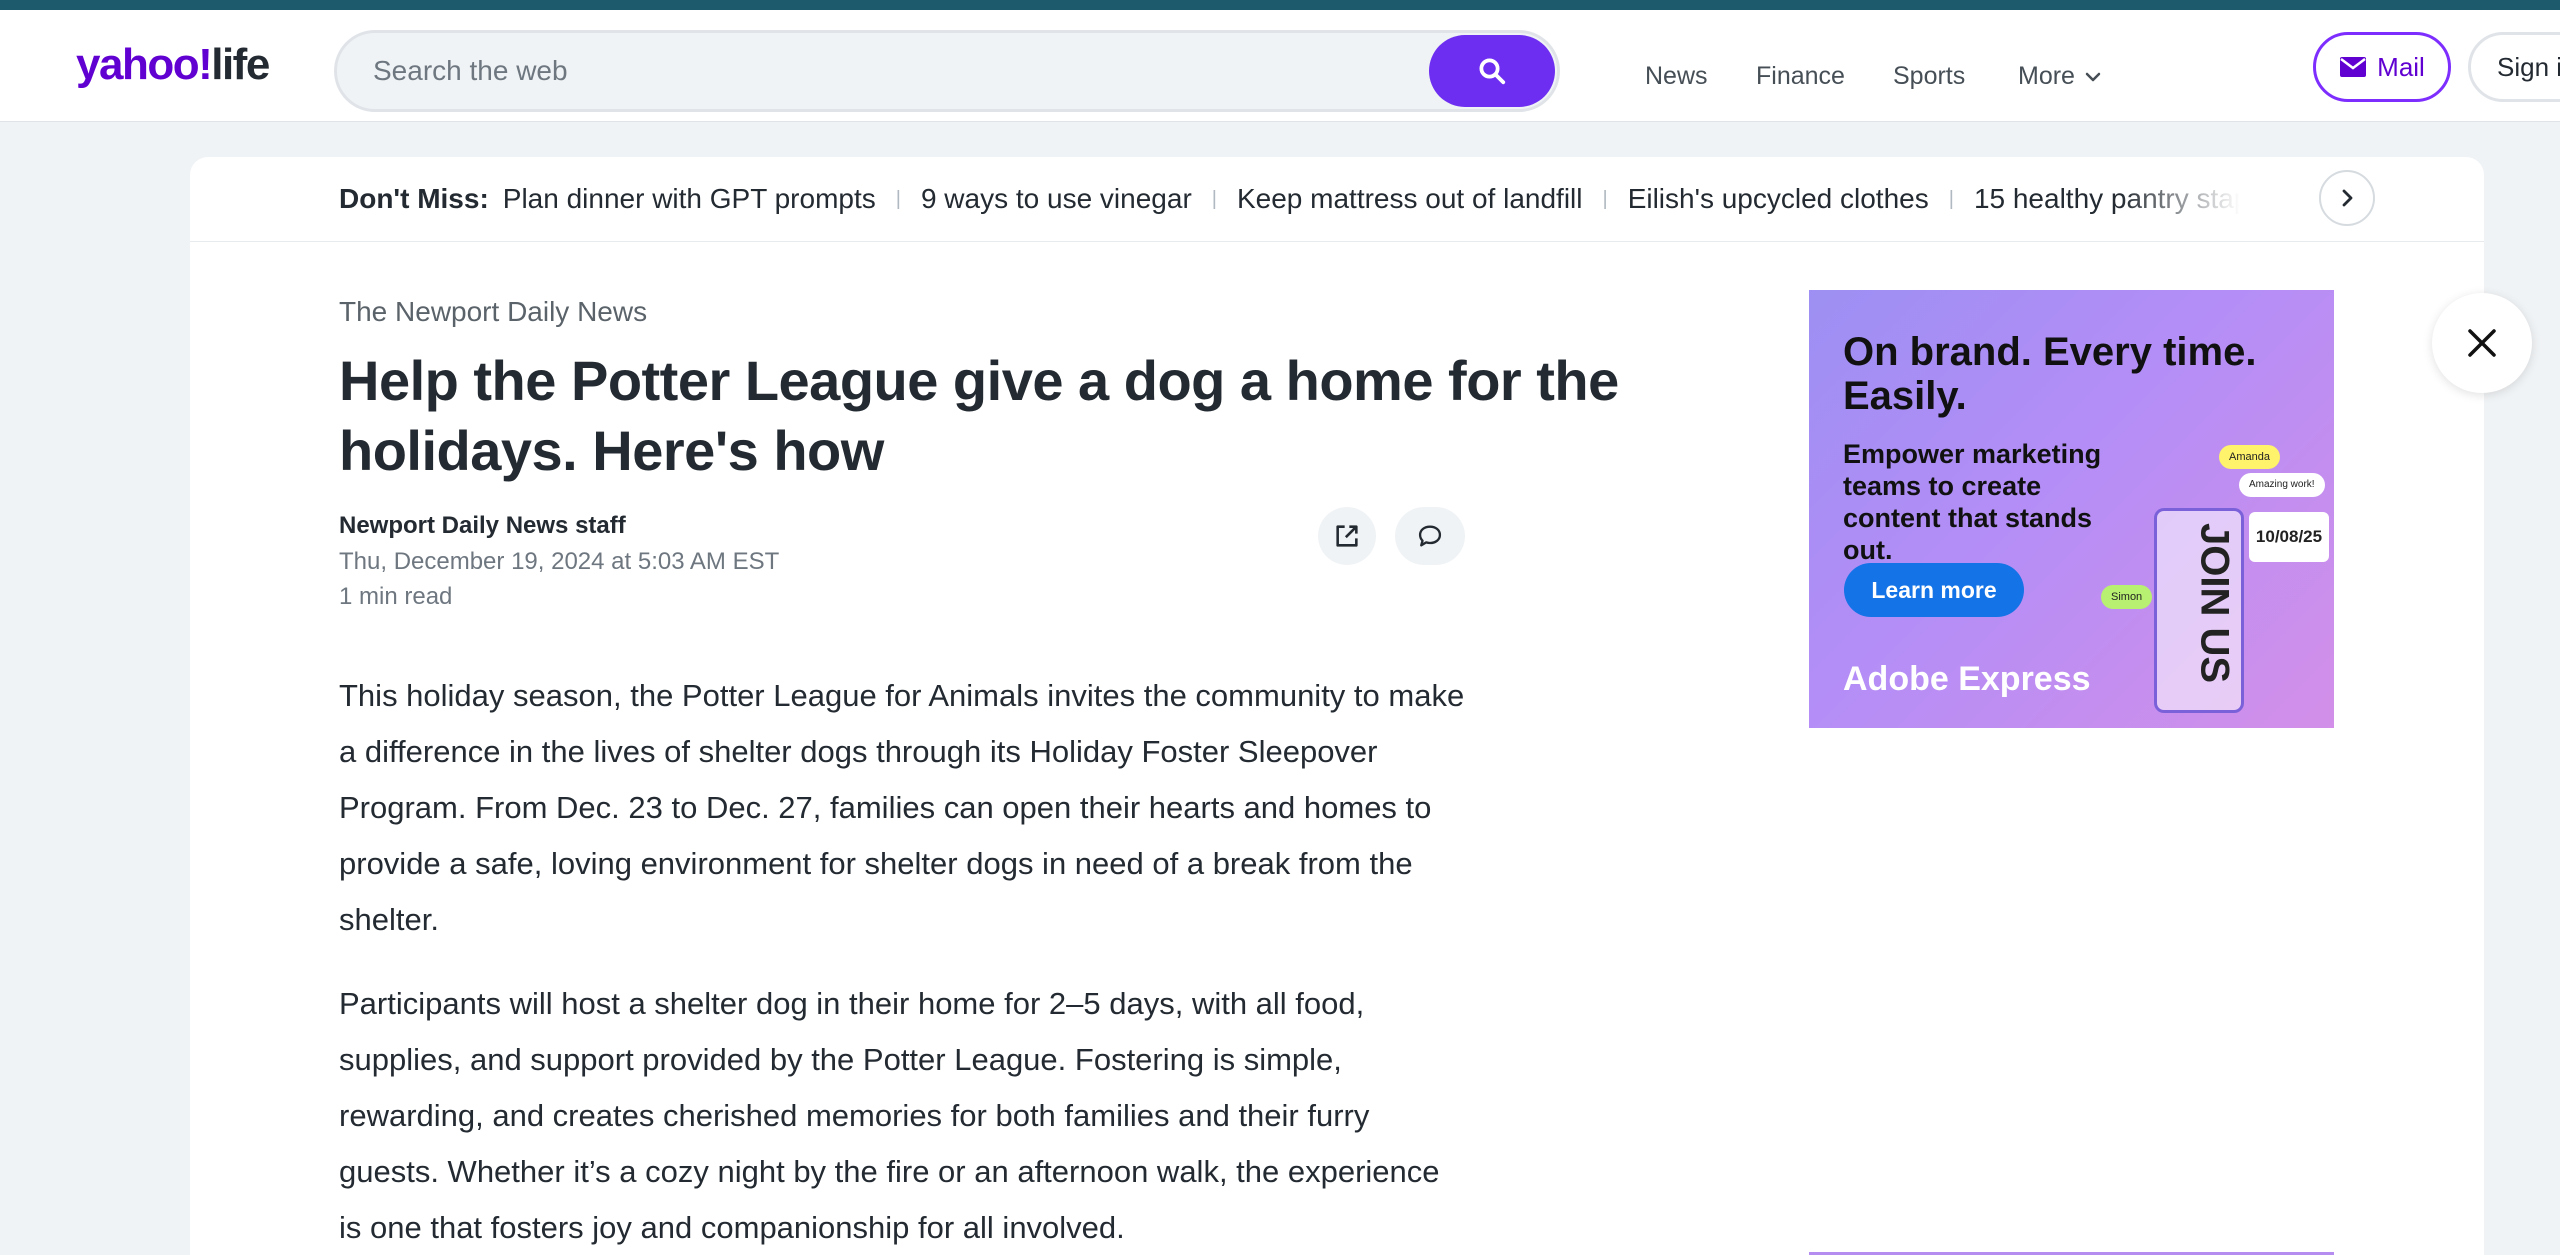  I want to click on dont-miss-link: 9 ways to use vinegar, so click(1056, 199).